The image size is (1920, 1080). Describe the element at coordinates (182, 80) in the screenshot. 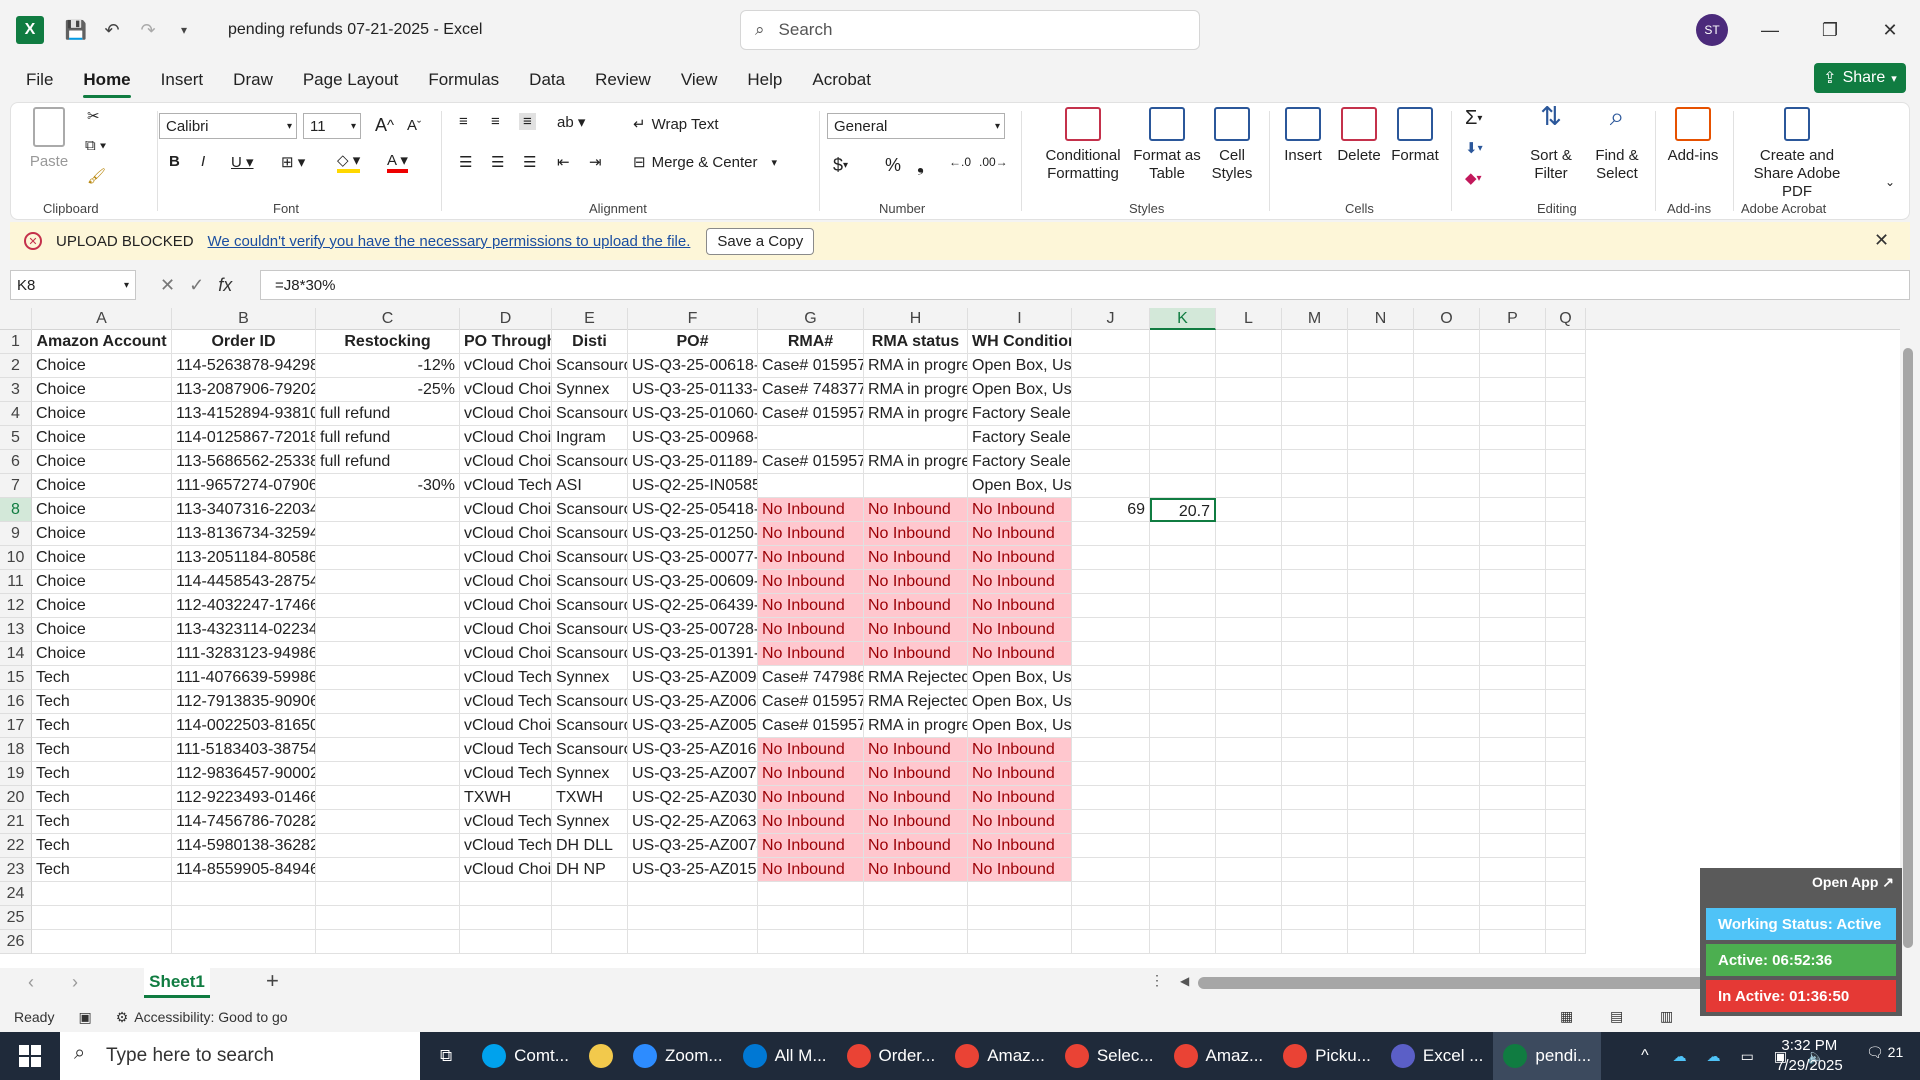

I see `tab-insert: Insert` at that location.